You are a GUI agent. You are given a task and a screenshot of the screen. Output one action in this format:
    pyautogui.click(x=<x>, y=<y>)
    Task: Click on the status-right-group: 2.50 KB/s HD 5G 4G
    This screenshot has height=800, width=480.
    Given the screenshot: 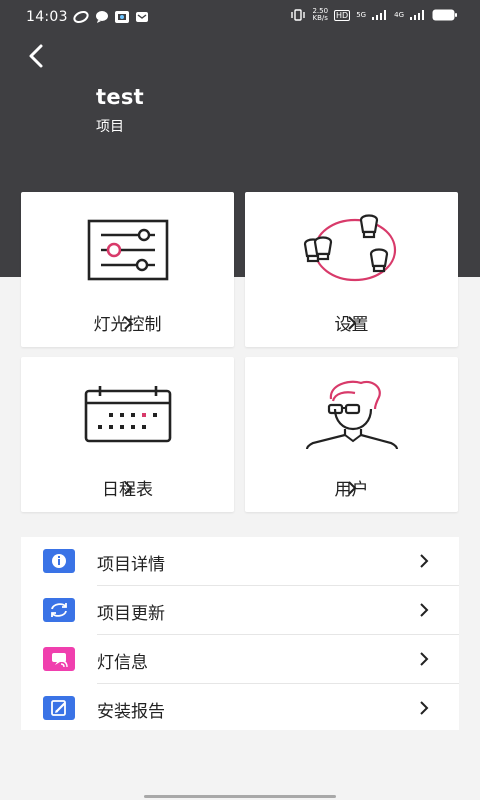 What is the action you would take?
    pyautogui.click(x=374, y=15)
    